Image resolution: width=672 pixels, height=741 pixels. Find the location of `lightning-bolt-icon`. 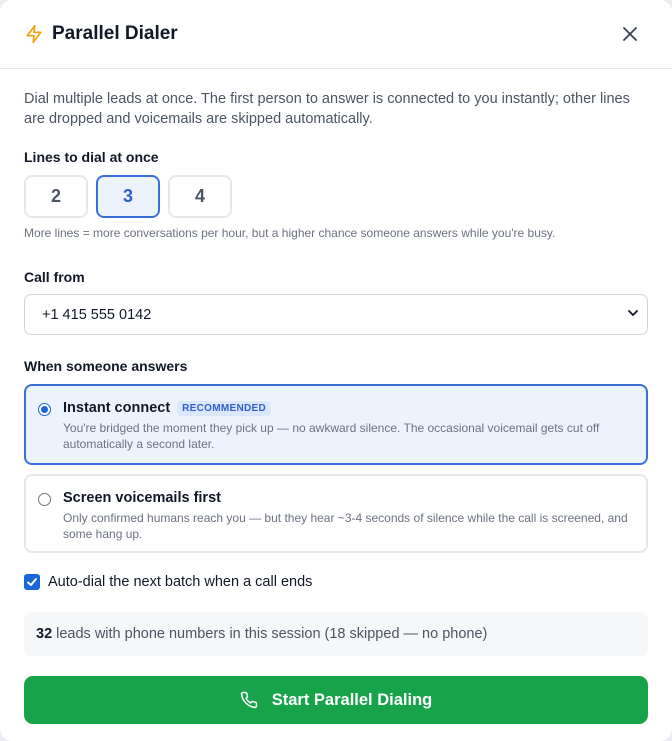

lightning-bolt-icon is located at coordinates (34, 34).